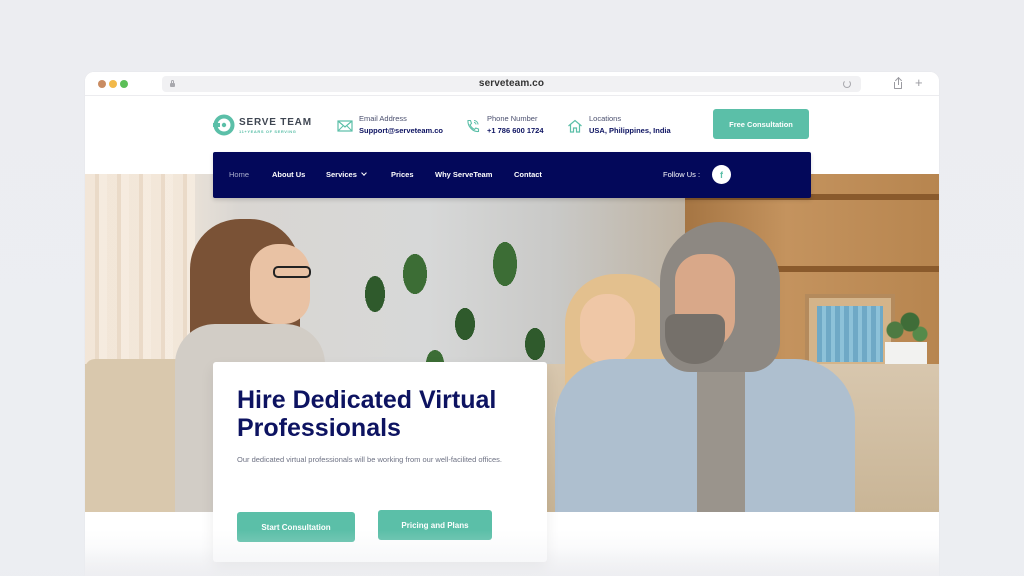 The width and height of the screenshot is (1024, 576). What do you see at coordinates (367, 414) in the screenshot?
I see `hero-title: Hire Dedicated Virtual Professionals` at bounding box center [367, 414].